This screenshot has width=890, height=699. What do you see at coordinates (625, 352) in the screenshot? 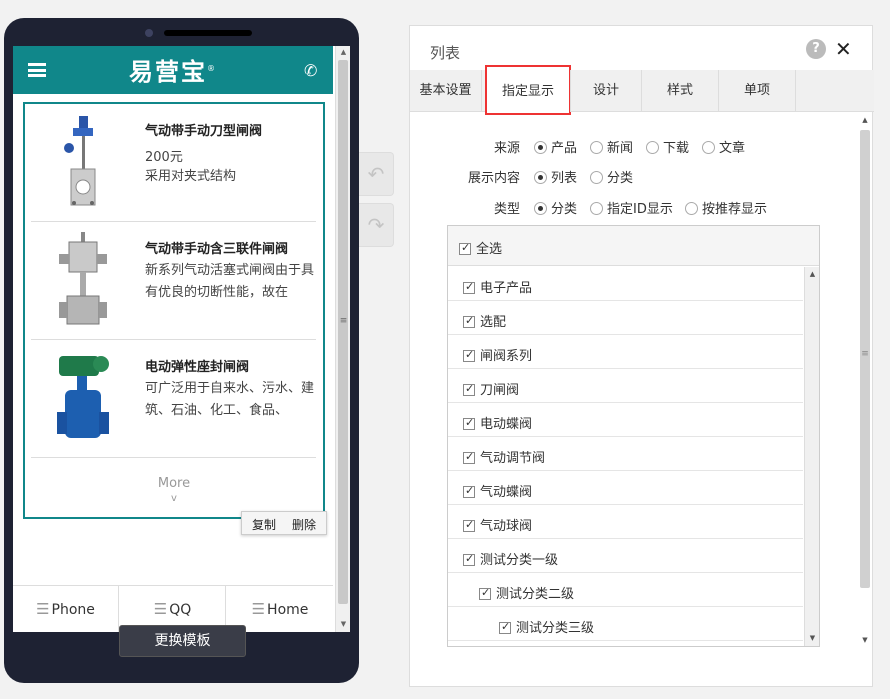
I see `category-item: 闸阀系列` at bounding box center [625, 352].